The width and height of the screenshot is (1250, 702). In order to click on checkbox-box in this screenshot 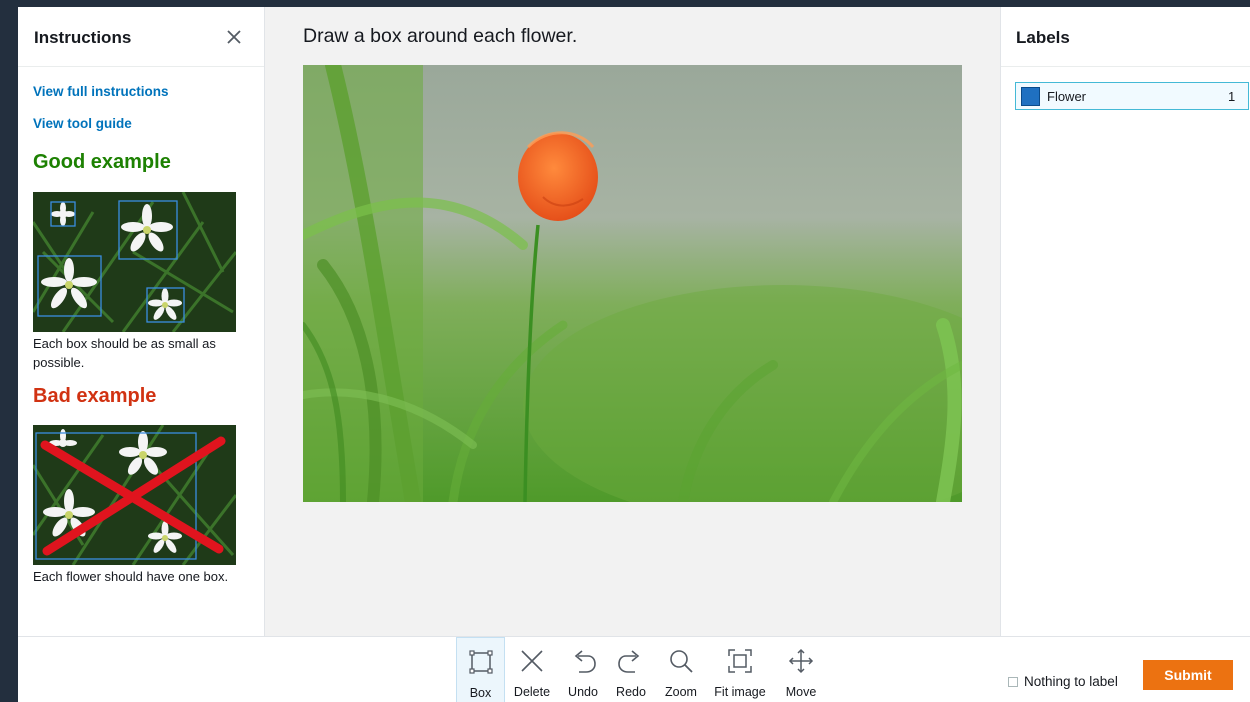, I will do `click(1013, 682)`.